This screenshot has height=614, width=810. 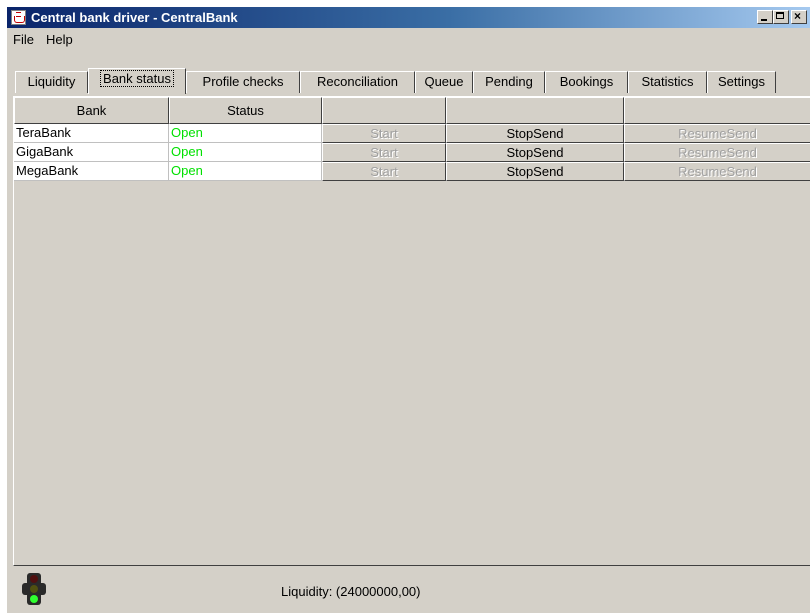 What do you see at coordinates (91, 152) in the screenshot?
I see `table-cell-bank: GigaBank` at bounding box center [91, 152].